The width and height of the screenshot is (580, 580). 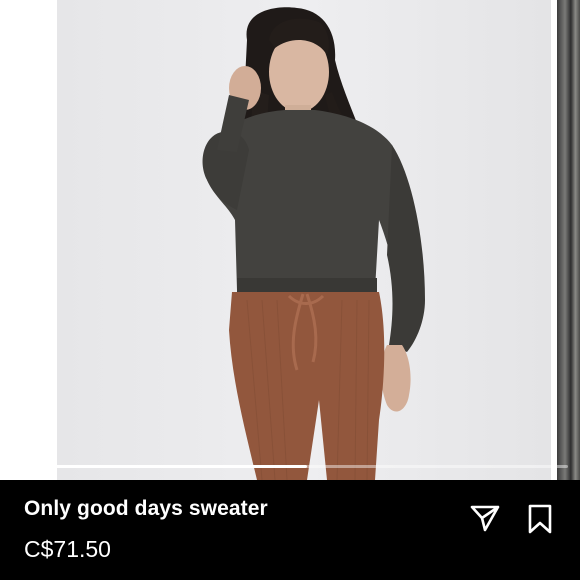 What do you see at coordinates (146, 509) in the screenshot?
I see `product-title: Only good days sweater` at bounding box center [146, 509].